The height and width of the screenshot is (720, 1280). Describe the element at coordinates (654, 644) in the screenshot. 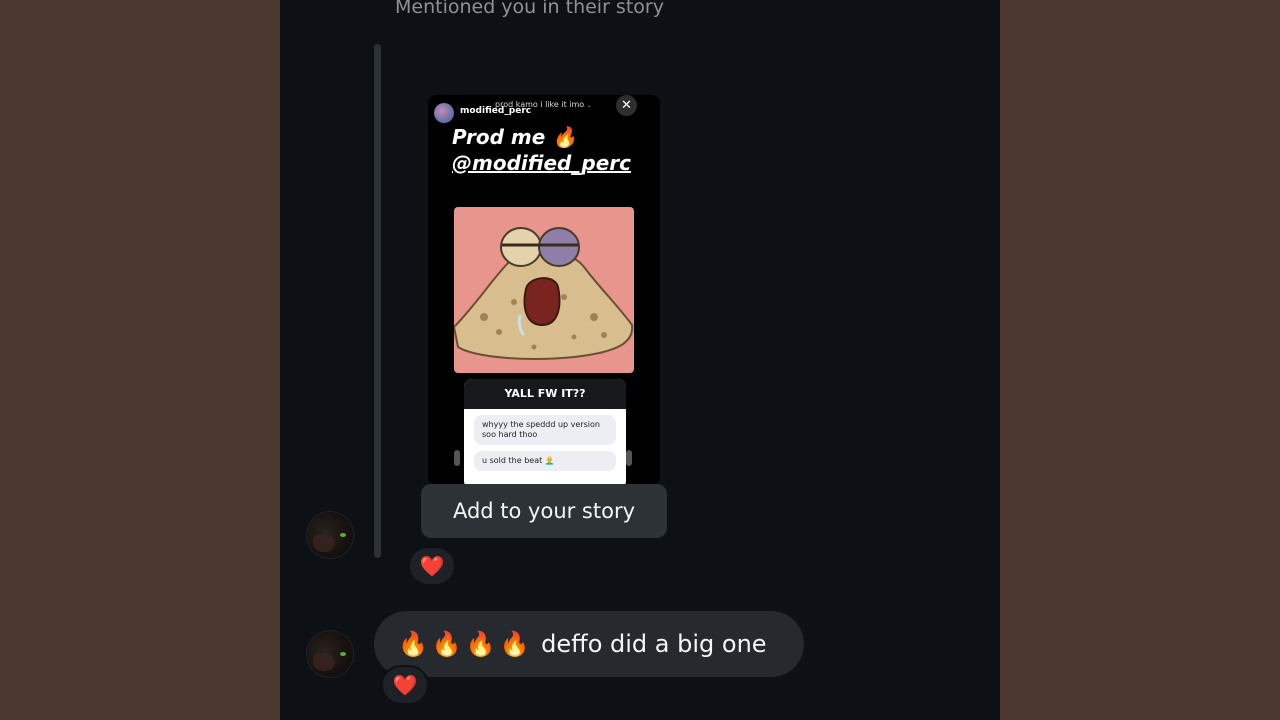

I see `message-text: deffo did a big one` at that location.